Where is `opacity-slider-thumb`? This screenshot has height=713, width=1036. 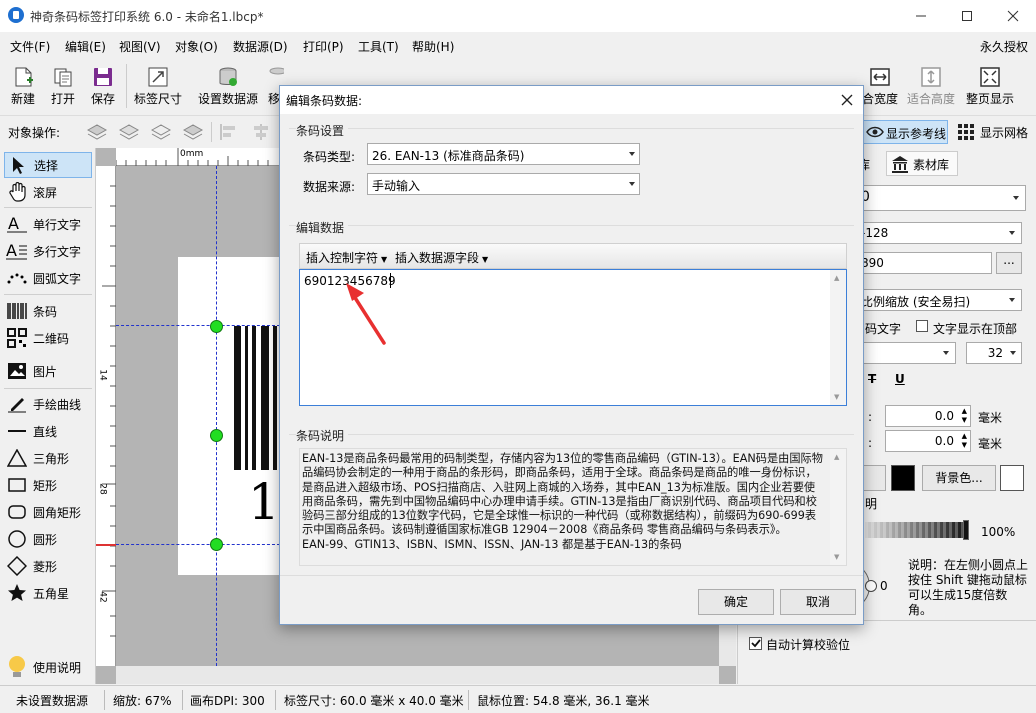 opacity-slider-thumb is located at coordinates (966, 530).